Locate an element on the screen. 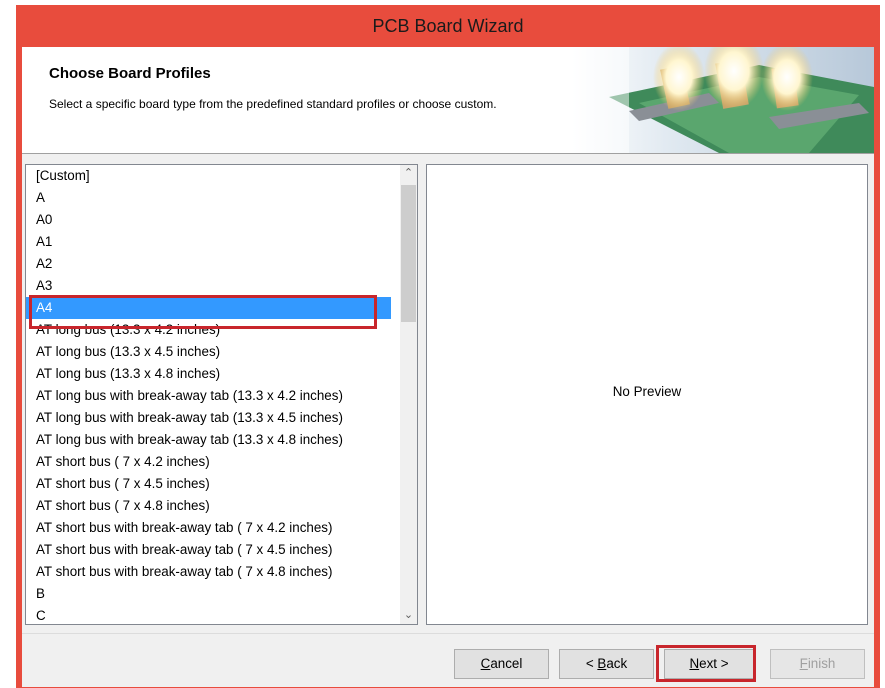 The image size is (885, 688). list-item: AT long bus (13.3 x 4.5 inches) is located at coordinates (208, 352).